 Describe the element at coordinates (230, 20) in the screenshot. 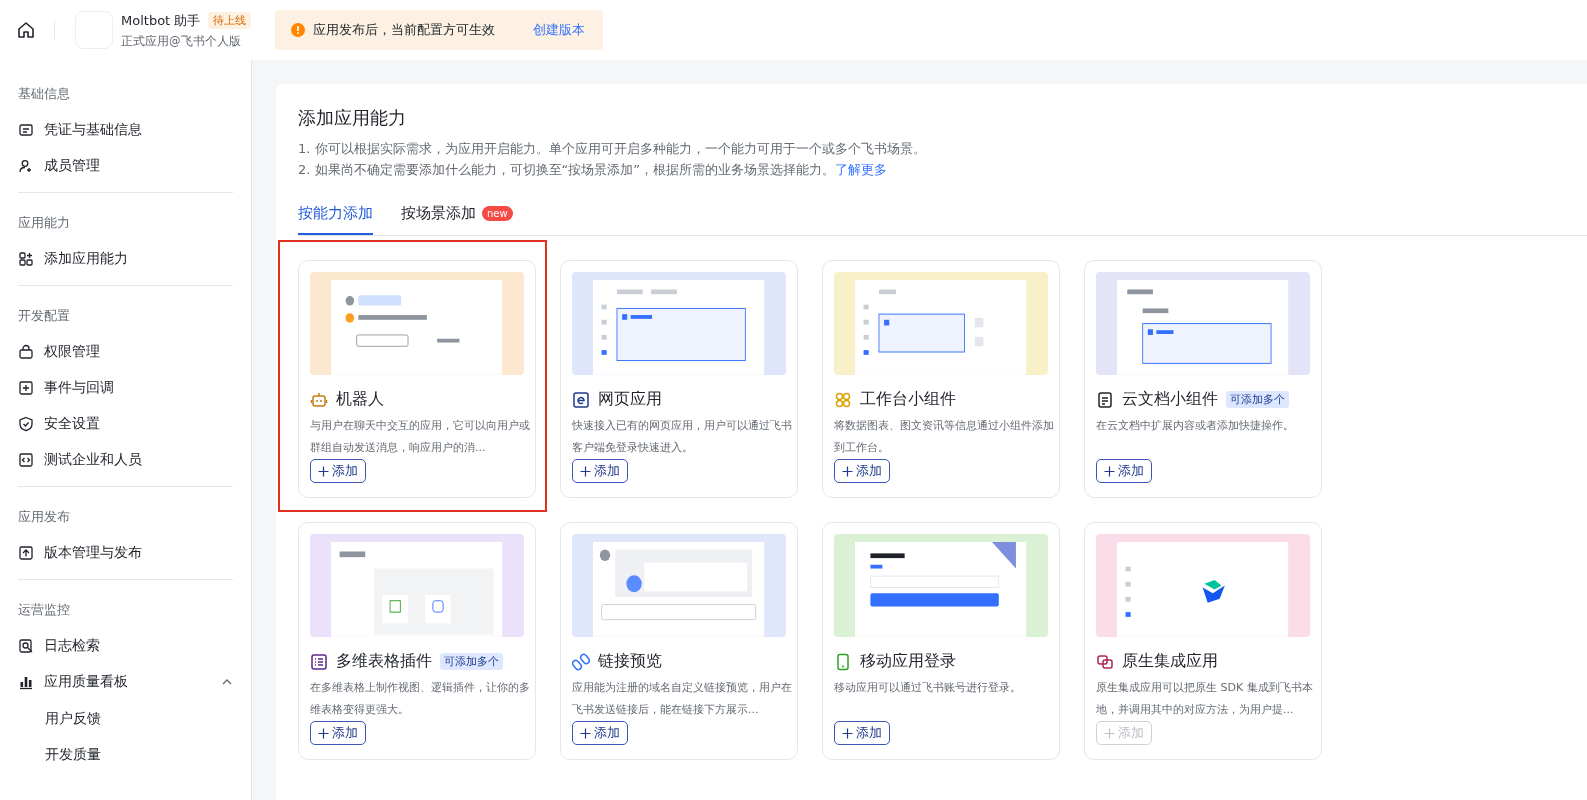

I see `status-tag: 待上线` at that location.